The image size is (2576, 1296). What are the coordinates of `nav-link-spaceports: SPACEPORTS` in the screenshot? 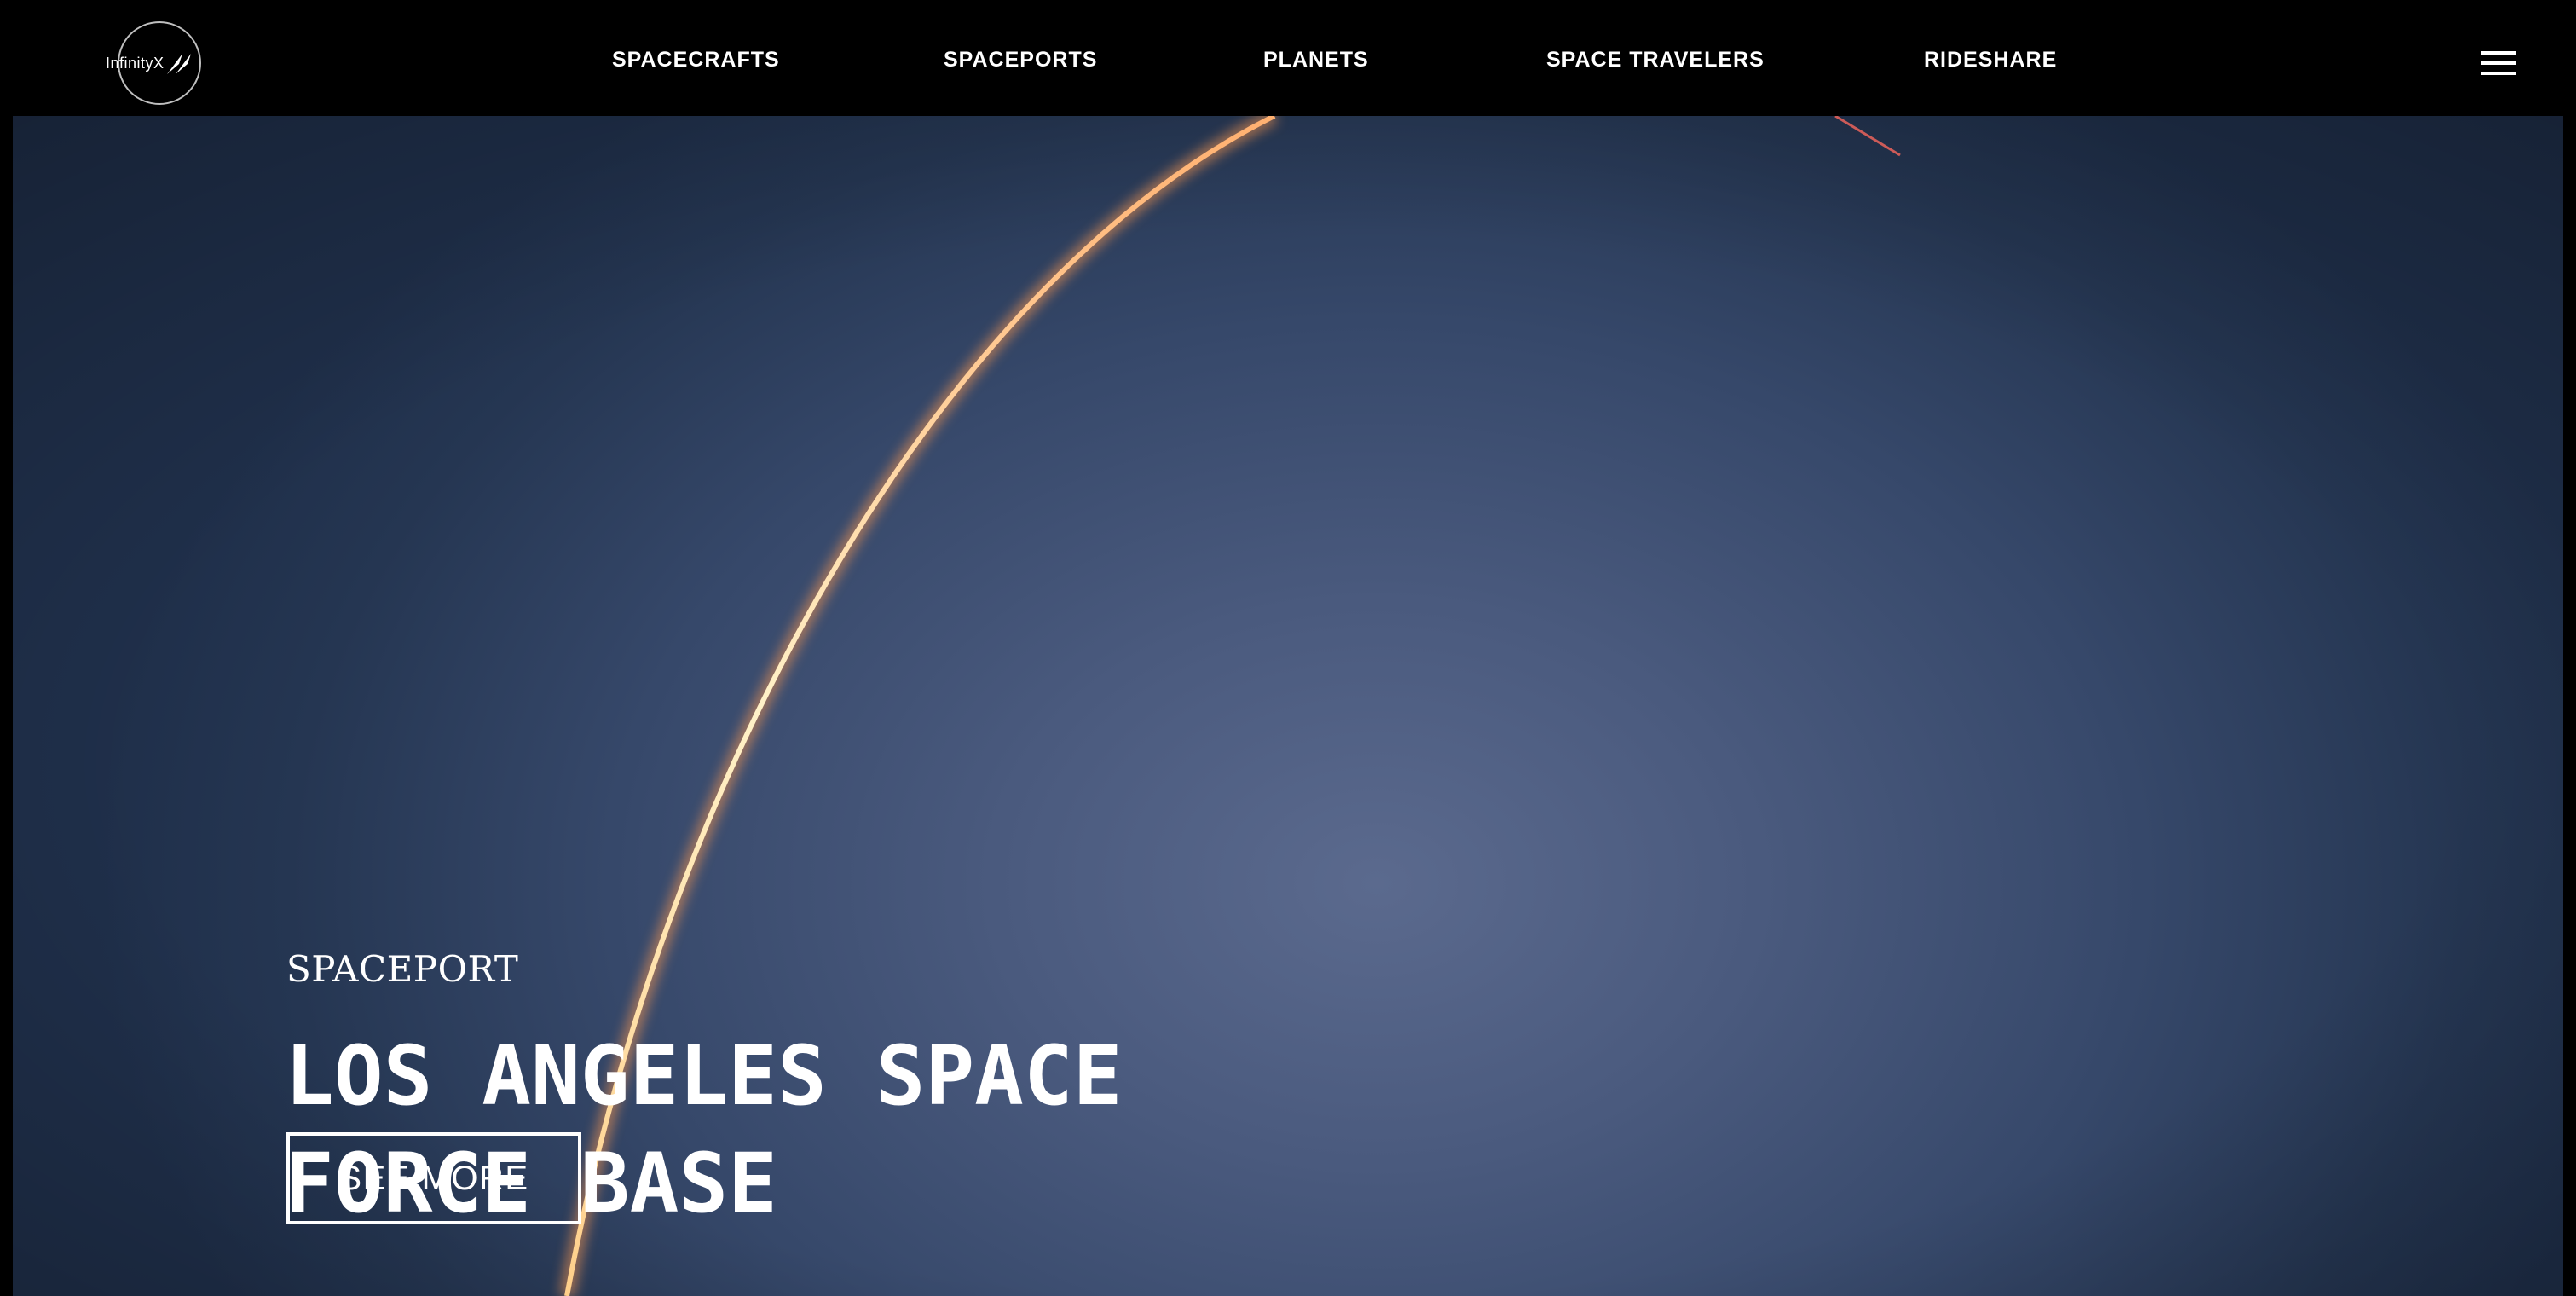 It's located at (1020, 60).